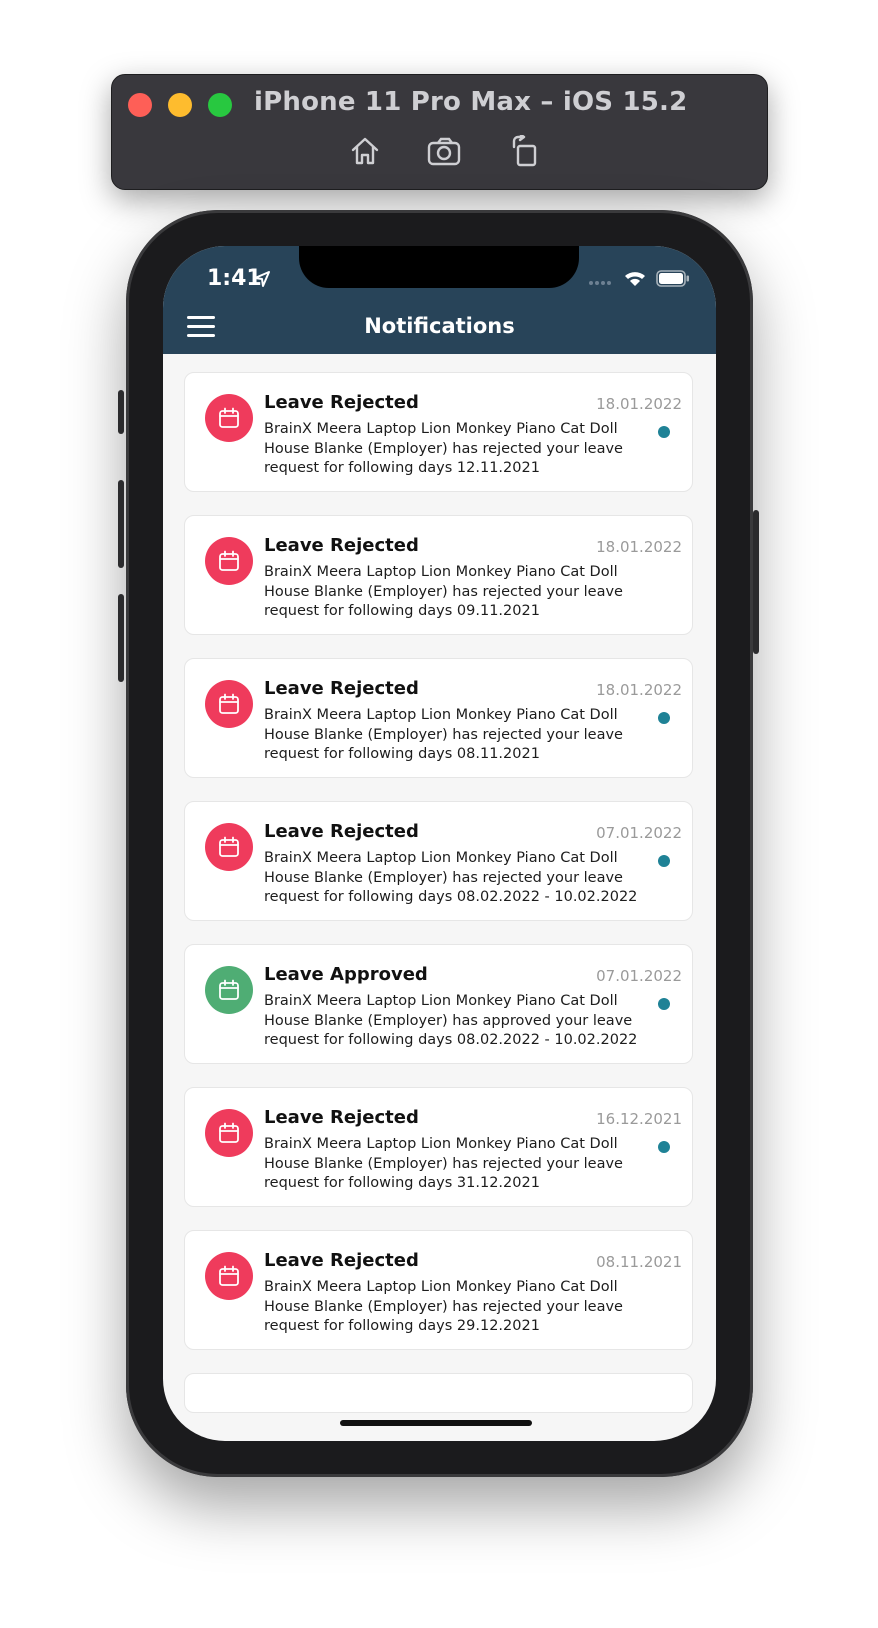  I want to click on close-window-button, so click(140, 105).